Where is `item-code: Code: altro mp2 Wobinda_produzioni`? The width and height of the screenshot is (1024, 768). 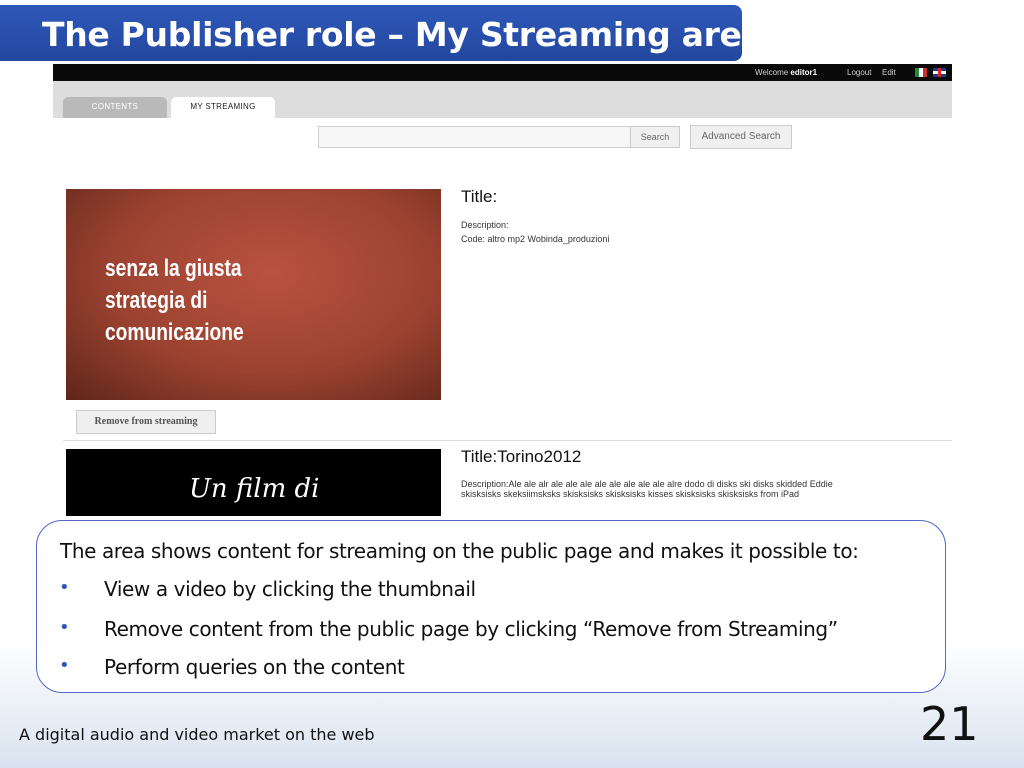 item-code: Code: altro mp2 Wobinda_produzioni is located at coordinates (535, 239).